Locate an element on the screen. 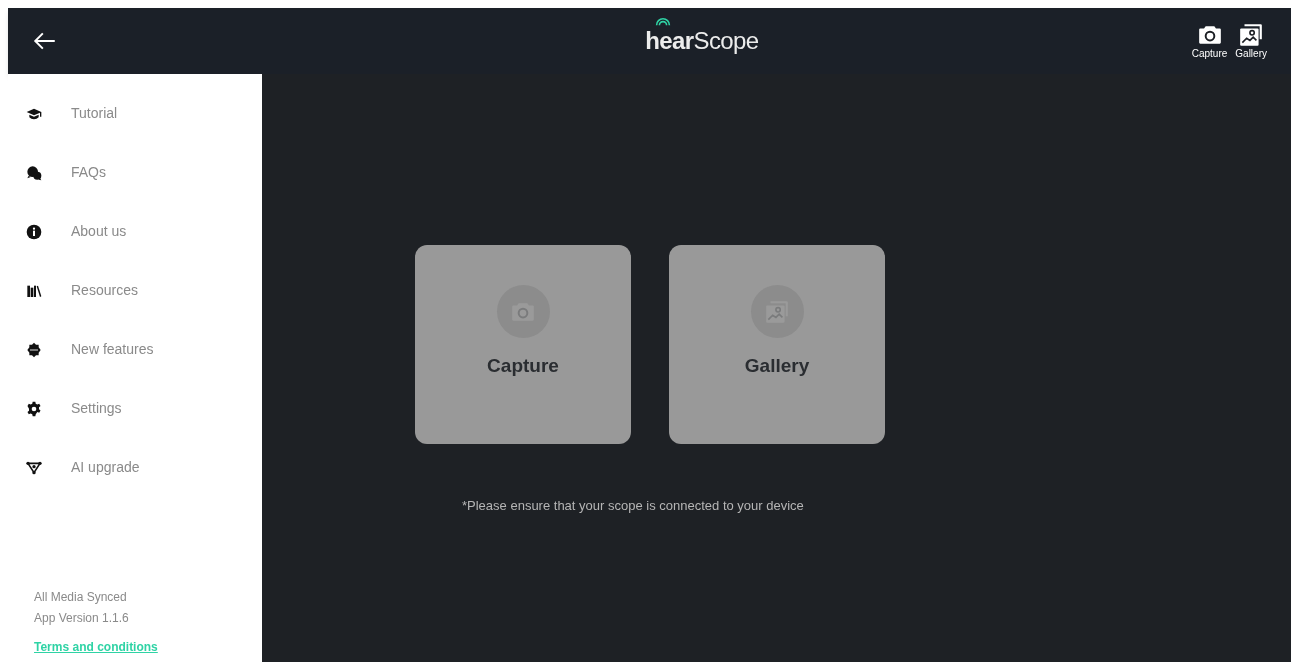 This screenshot has height=662, width=1291. header-action: Gallery is located at coordinates (1251, 41).